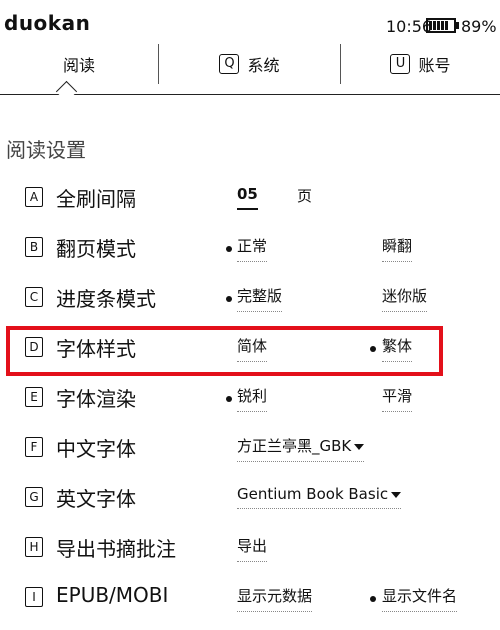 This screenshot has height=630, width=500. I want to click on setting-label: 翻页模式, so click(96, 249).